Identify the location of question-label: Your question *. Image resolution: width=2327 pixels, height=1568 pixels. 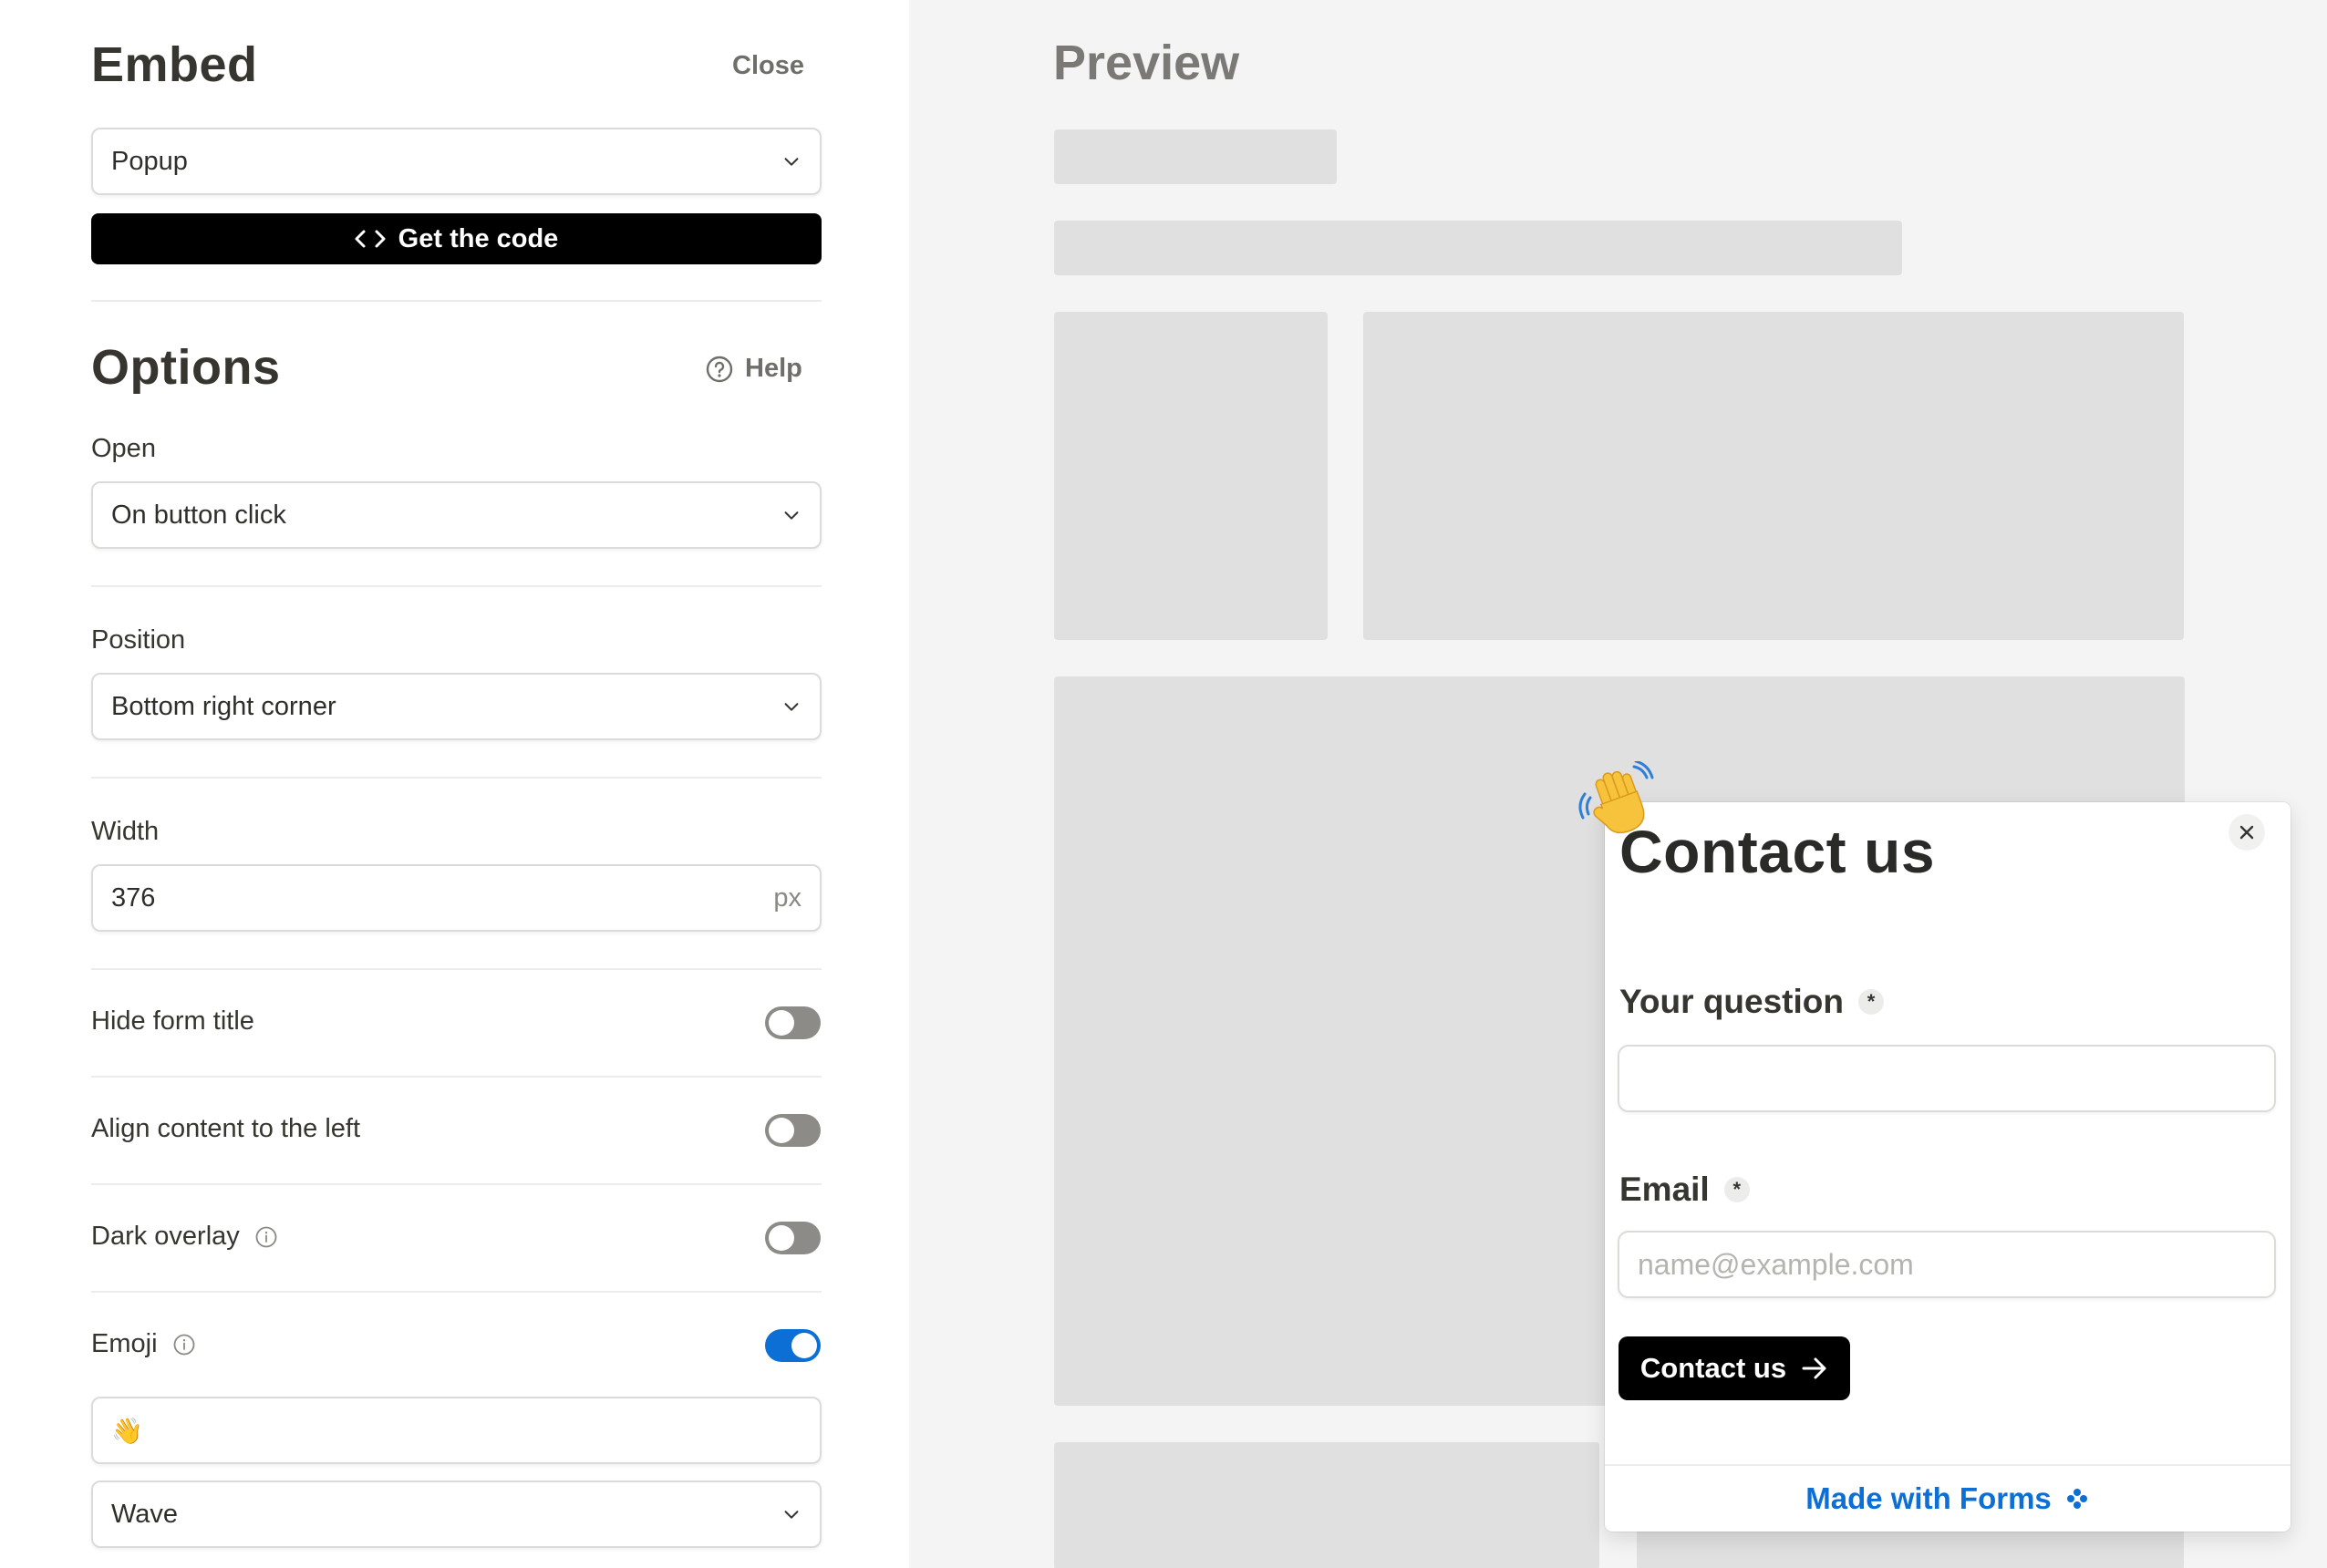
(1751, 1002).